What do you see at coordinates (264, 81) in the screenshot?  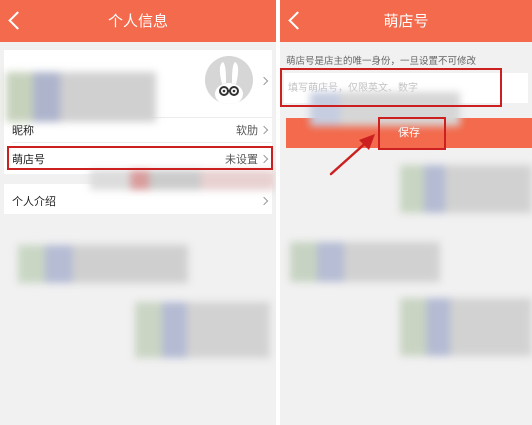 I see `avatar-chevron-icon` at bounding box center [264, 81].